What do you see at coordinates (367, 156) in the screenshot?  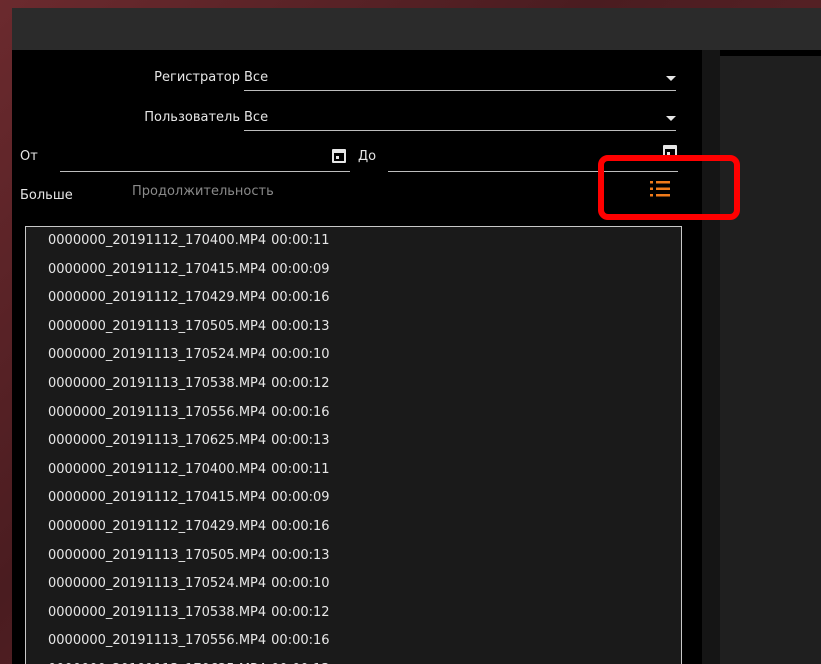 I see `to-label: До` at bounding box center [367, 156].